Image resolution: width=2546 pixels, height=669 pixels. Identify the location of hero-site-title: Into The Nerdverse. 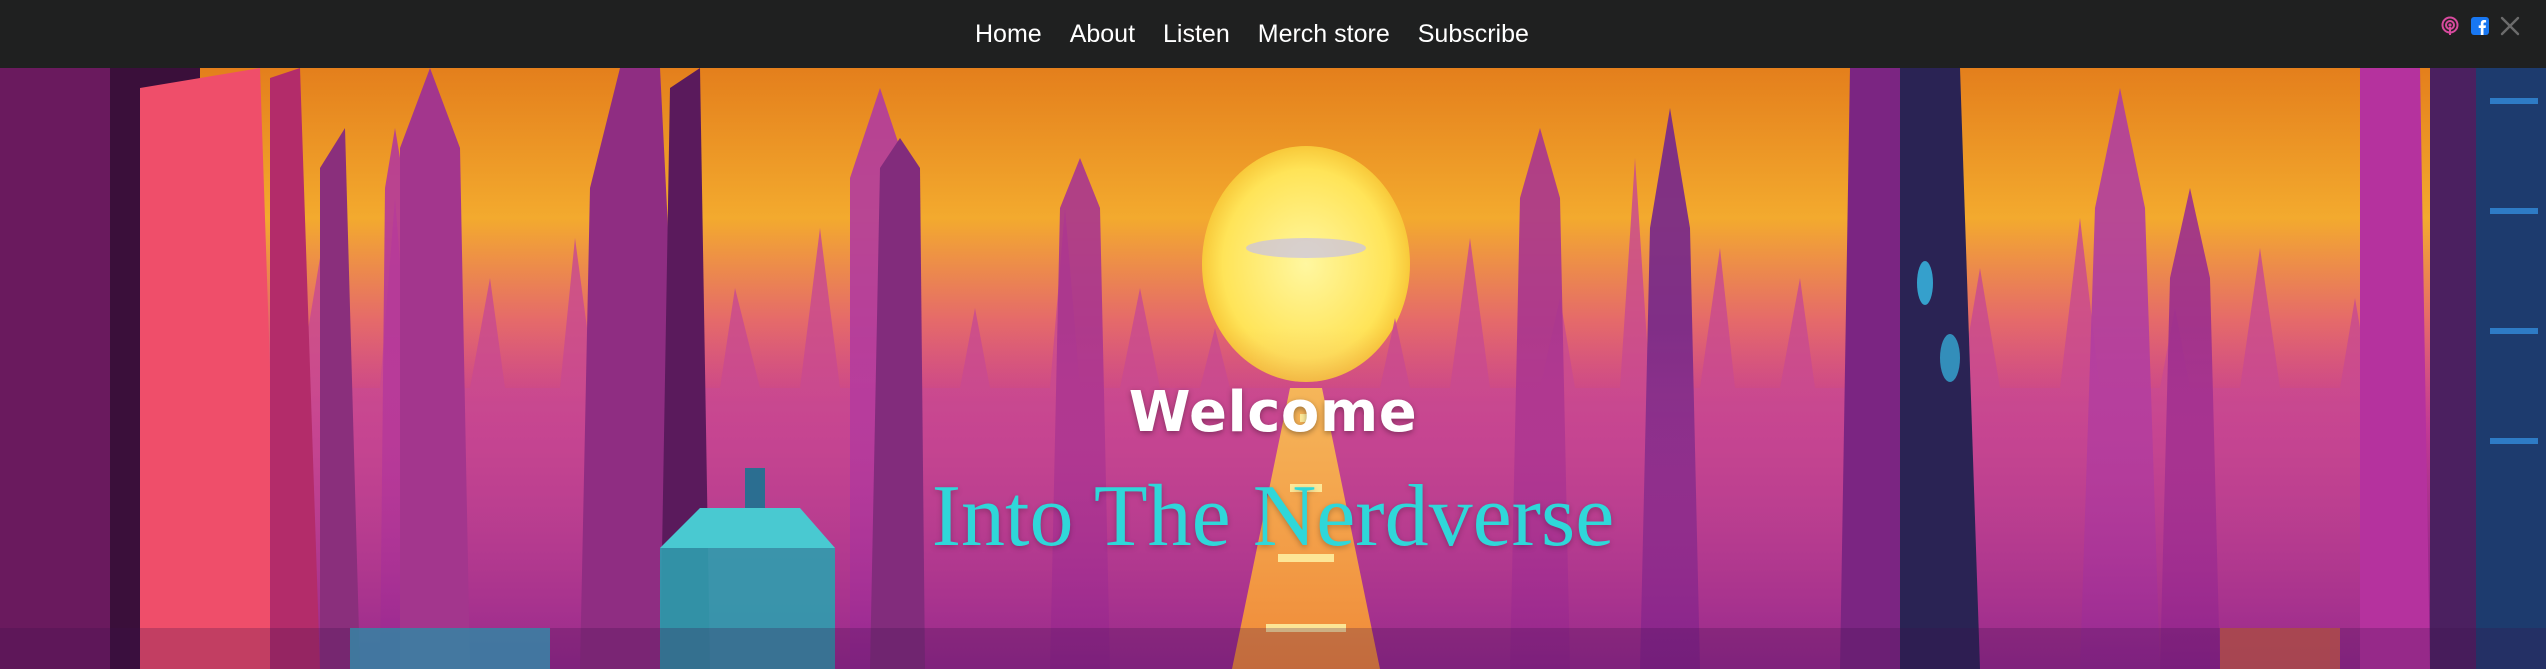
(1273, 516).